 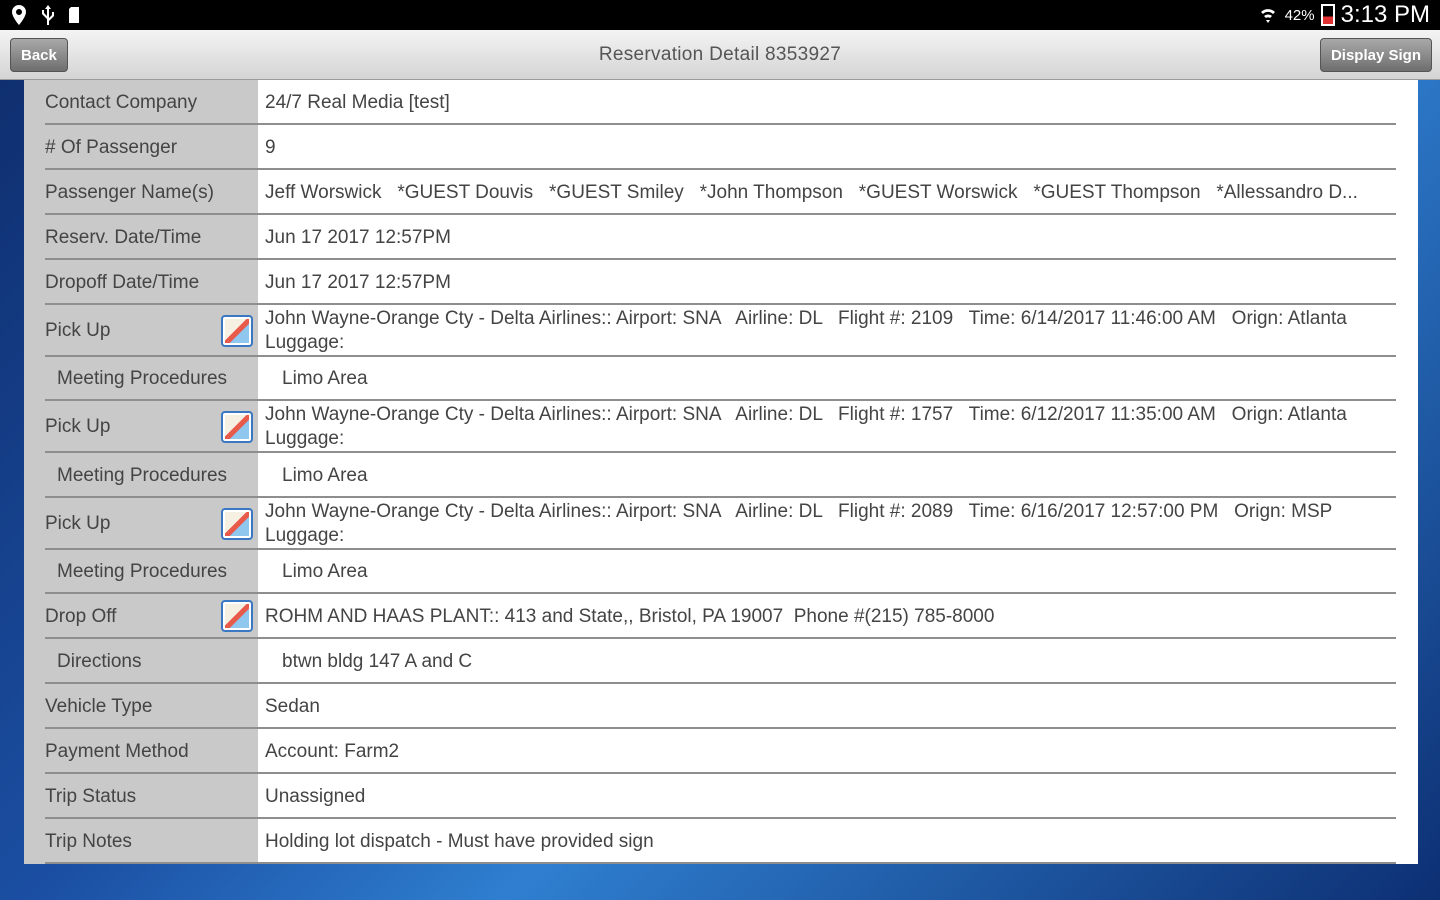 I want to click on row-value: 9, so click(x=270, y=147).